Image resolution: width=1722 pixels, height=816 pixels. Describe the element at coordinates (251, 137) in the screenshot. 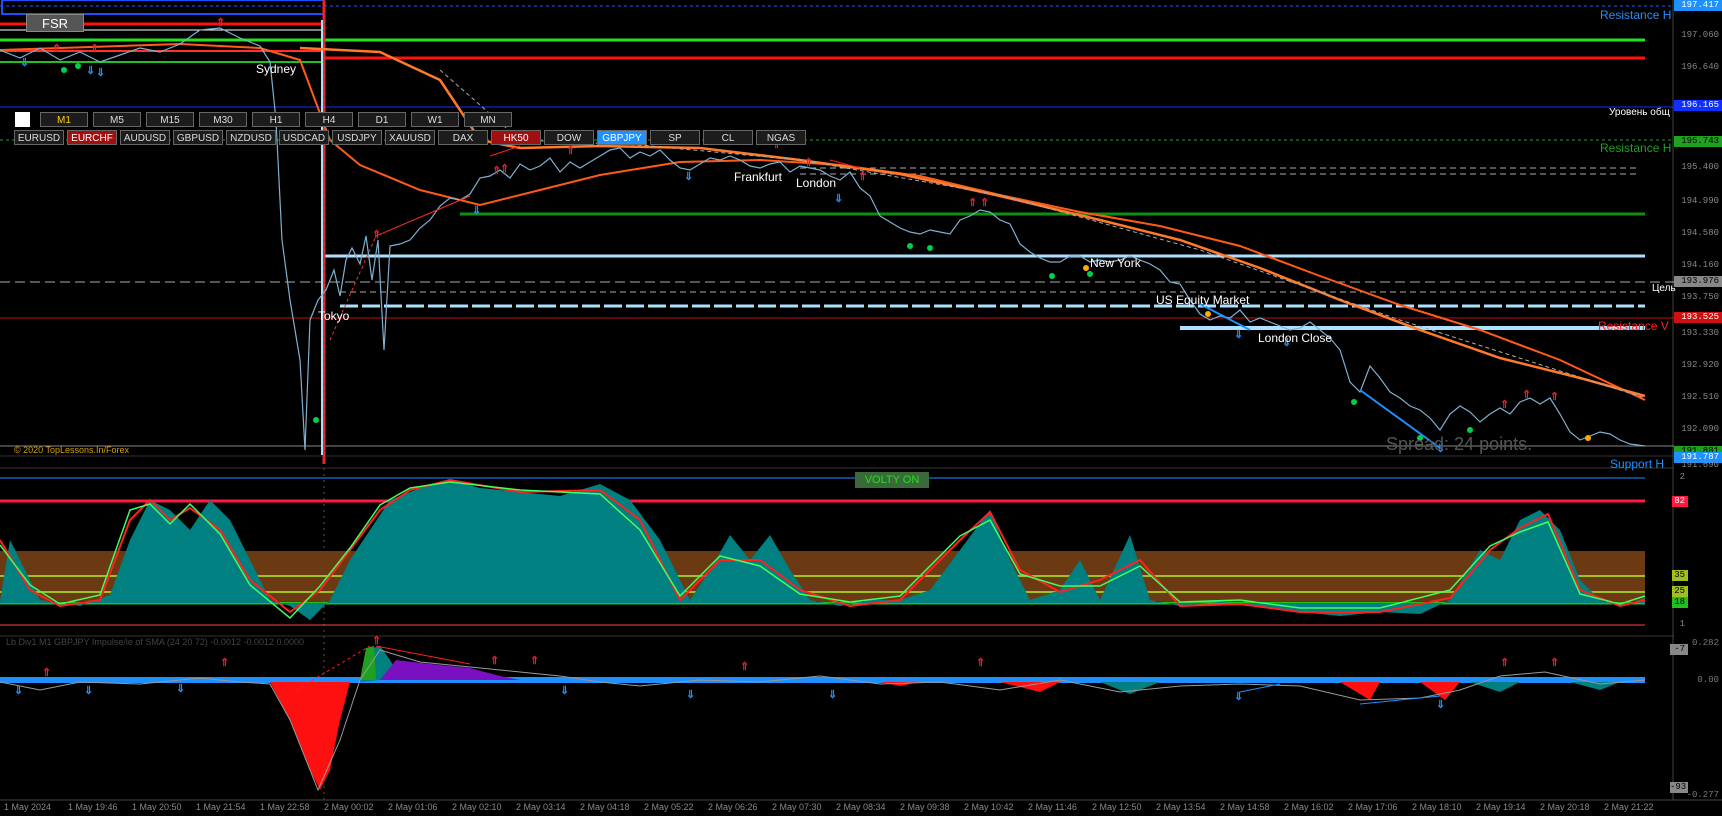

I see `symbol-button-nzdusd: NZDUSD` at that location.